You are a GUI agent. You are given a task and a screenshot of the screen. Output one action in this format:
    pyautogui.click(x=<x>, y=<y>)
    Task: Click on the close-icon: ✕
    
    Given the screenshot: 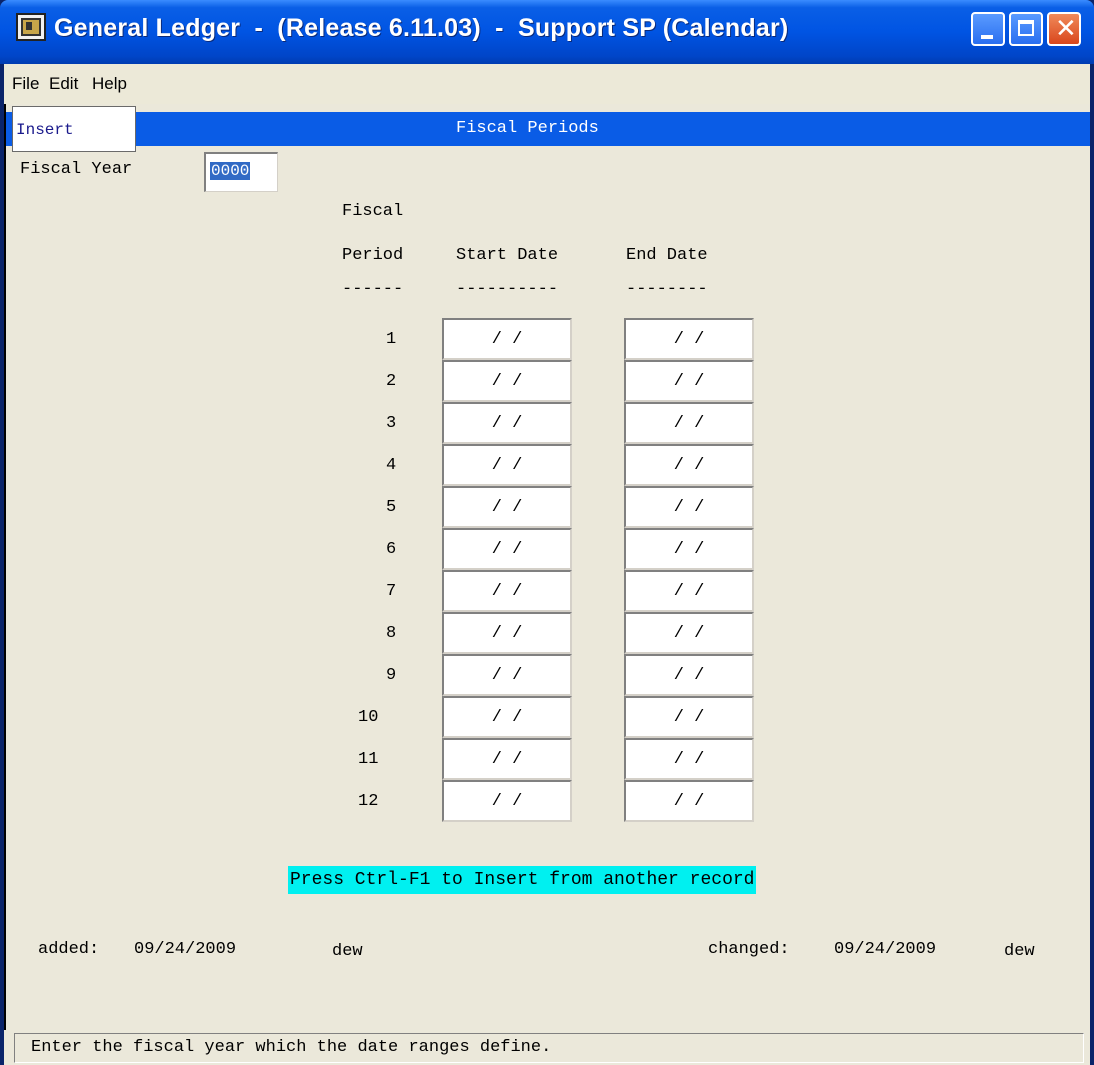 What is the action you would take?
    pyautogui.click(x=1066, y=29)
    